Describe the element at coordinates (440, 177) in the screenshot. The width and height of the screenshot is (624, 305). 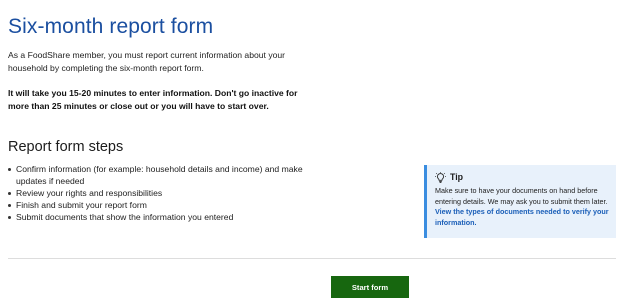
I see `lightbulb-icon` at that location.